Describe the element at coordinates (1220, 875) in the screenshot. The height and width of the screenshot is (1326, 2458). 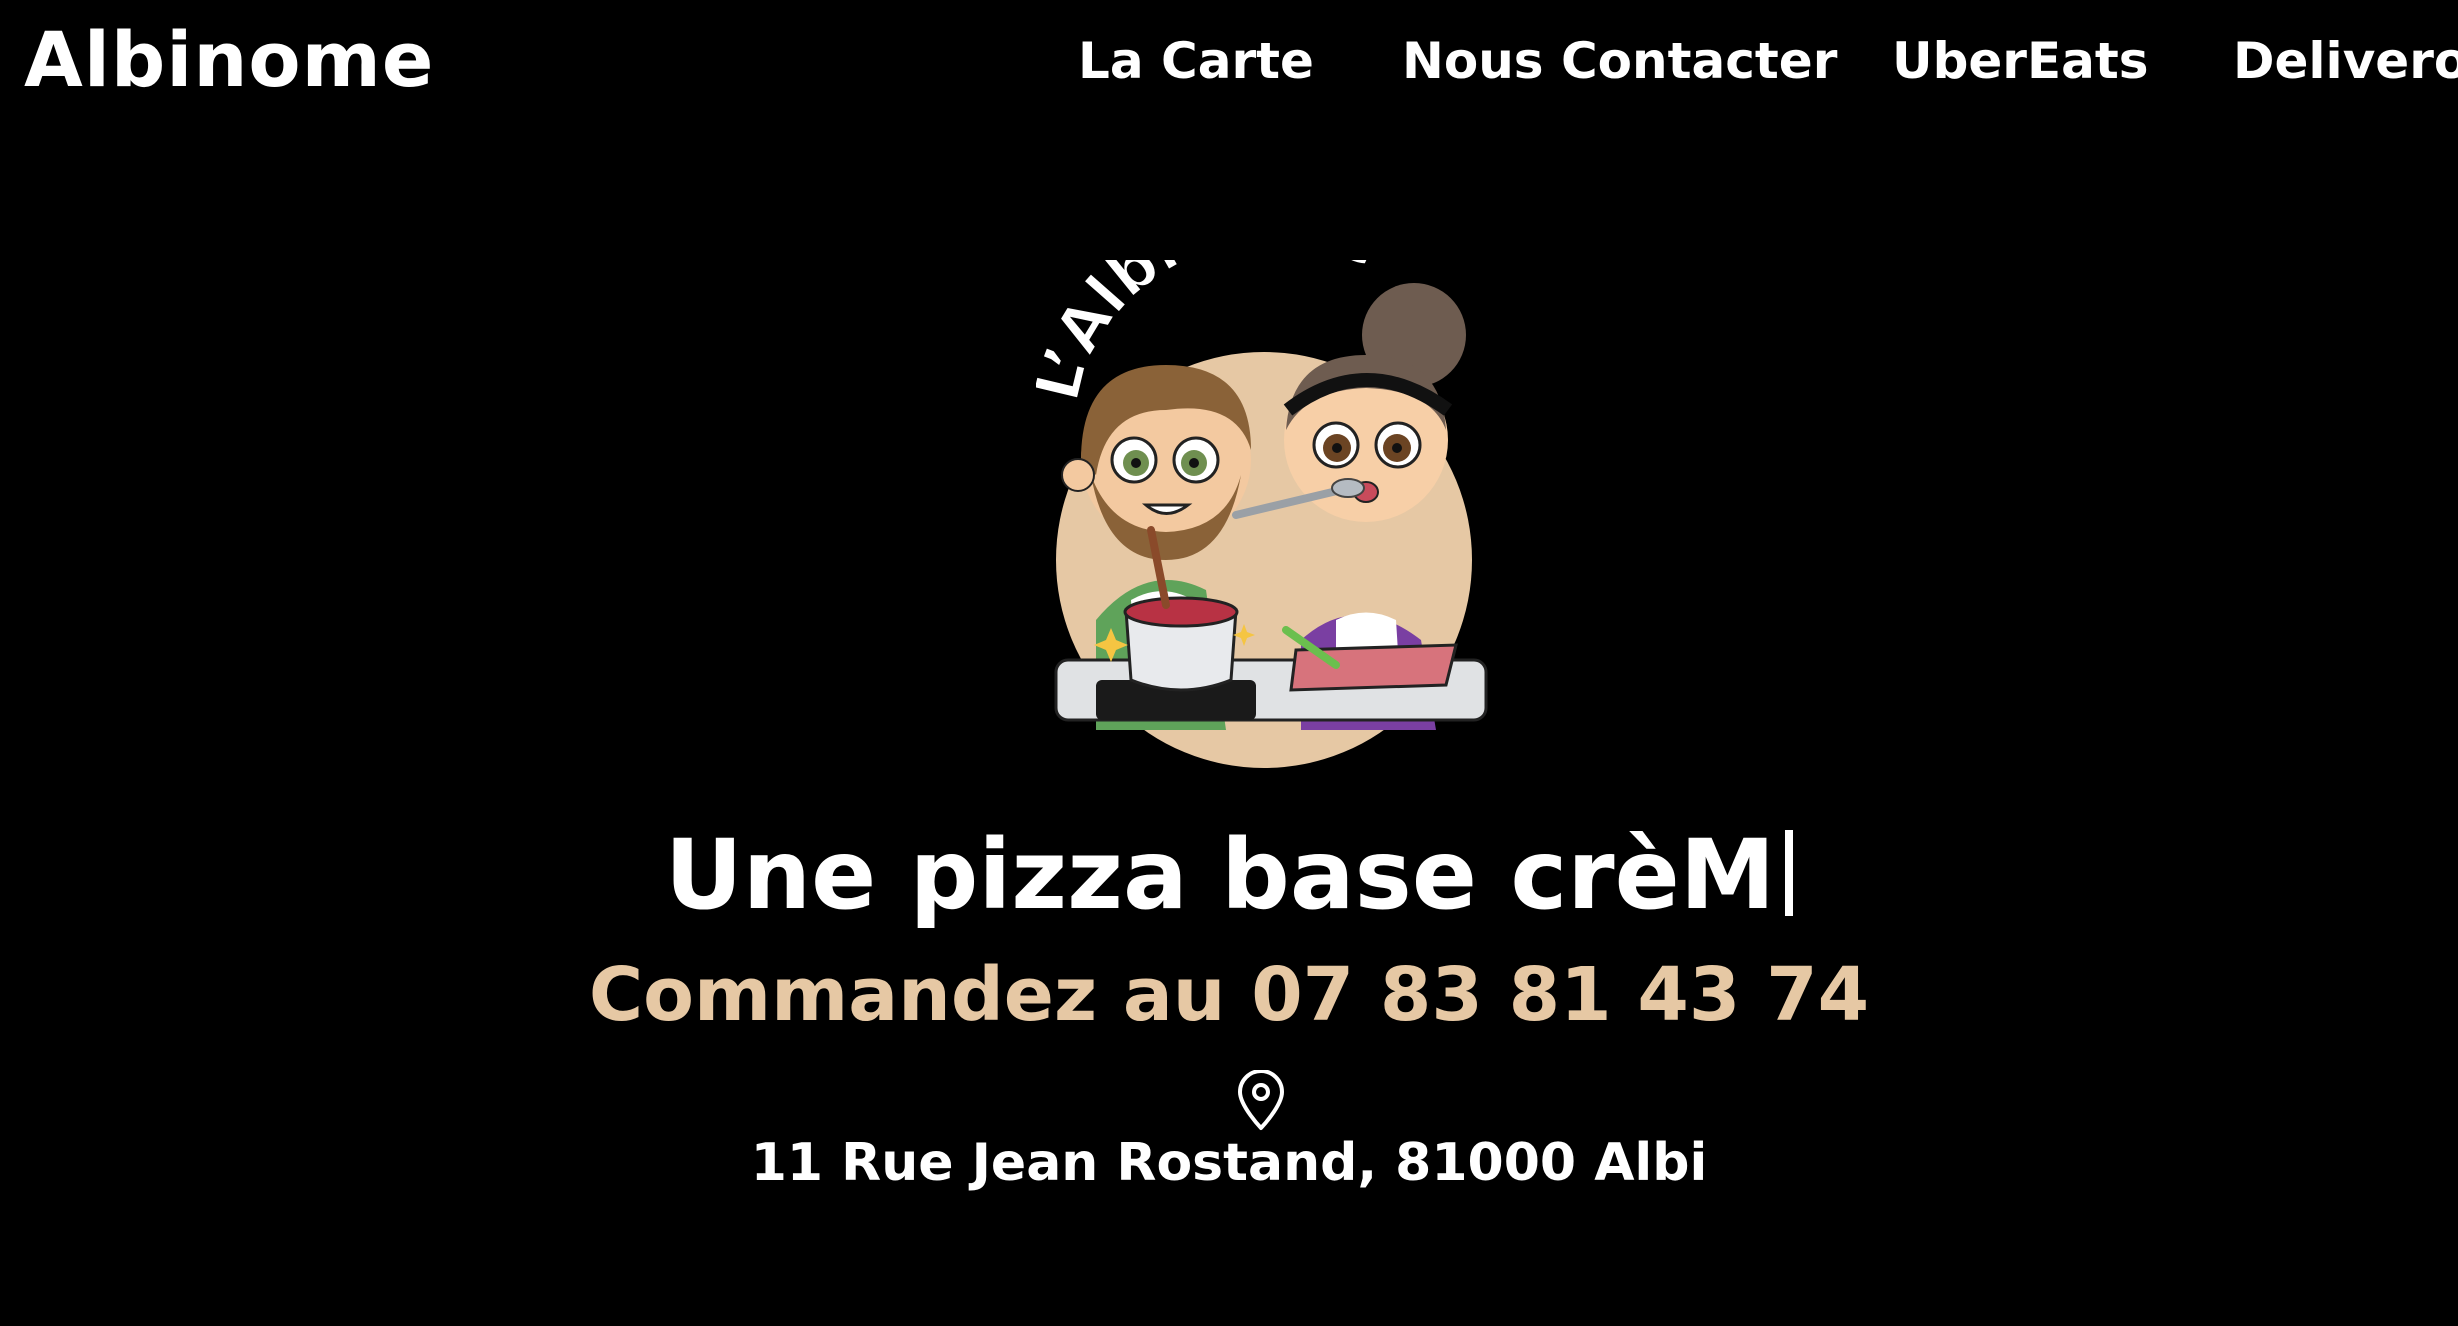
I see `hero-headline-text: Une pizza base crèM` at that location.